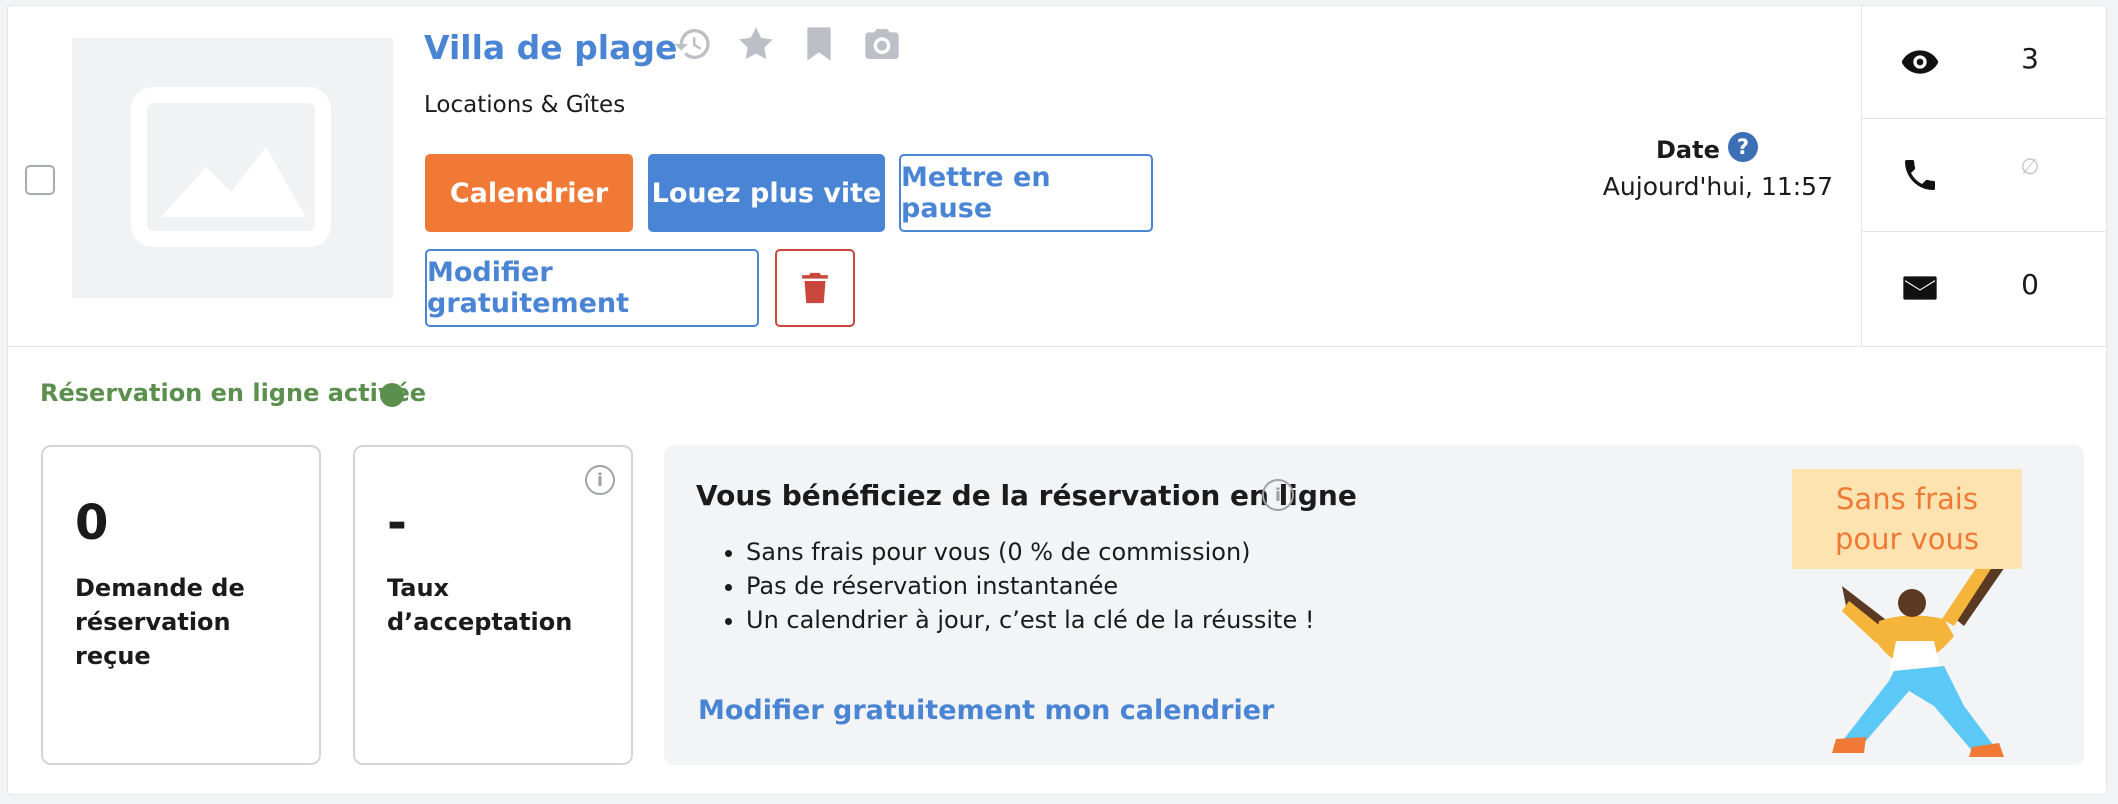 The image size is (2118, 804). What do you see at coordinates (882, 44) in the screenshot?
I see `camera-icon` at bounding box center [882, 44].